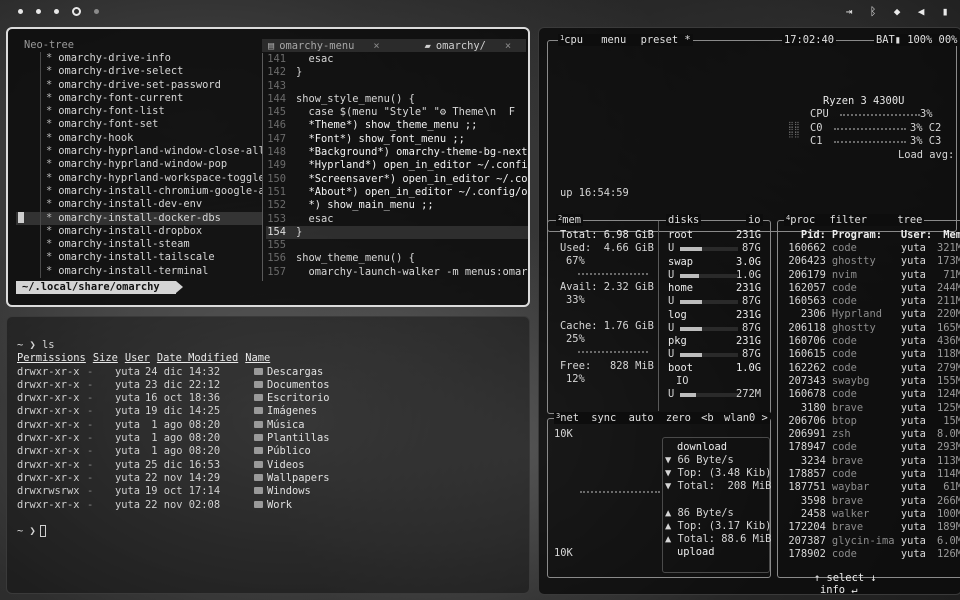 Image resolution: width=960 pixels, height=600 pixels. What do you see at coordinates (871, 421) in the screenshot?
I see `process-row: 206706 btop yuta 15M` at bounding box center [871, 421].